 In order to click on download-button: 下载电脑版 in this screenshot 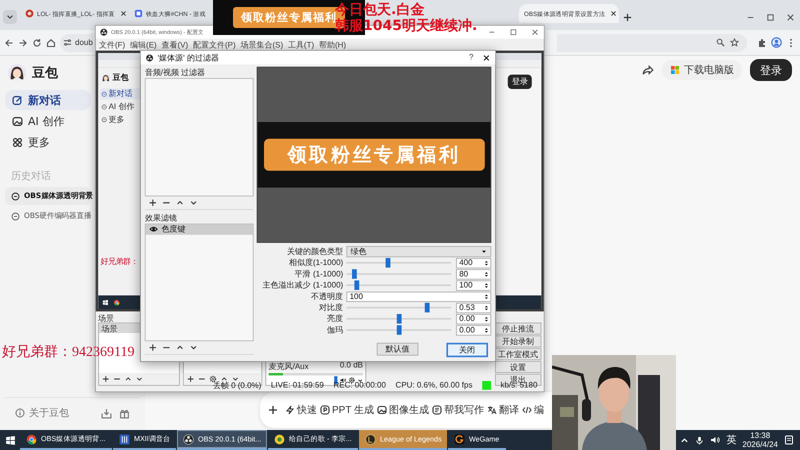, I will do `click(702, 70)`.